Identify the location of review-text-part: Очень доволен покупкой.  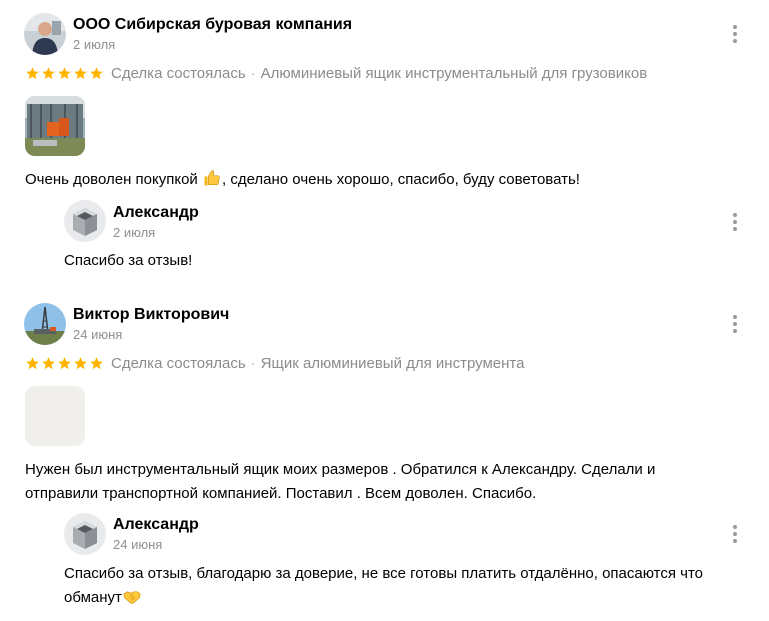
(113, 179).